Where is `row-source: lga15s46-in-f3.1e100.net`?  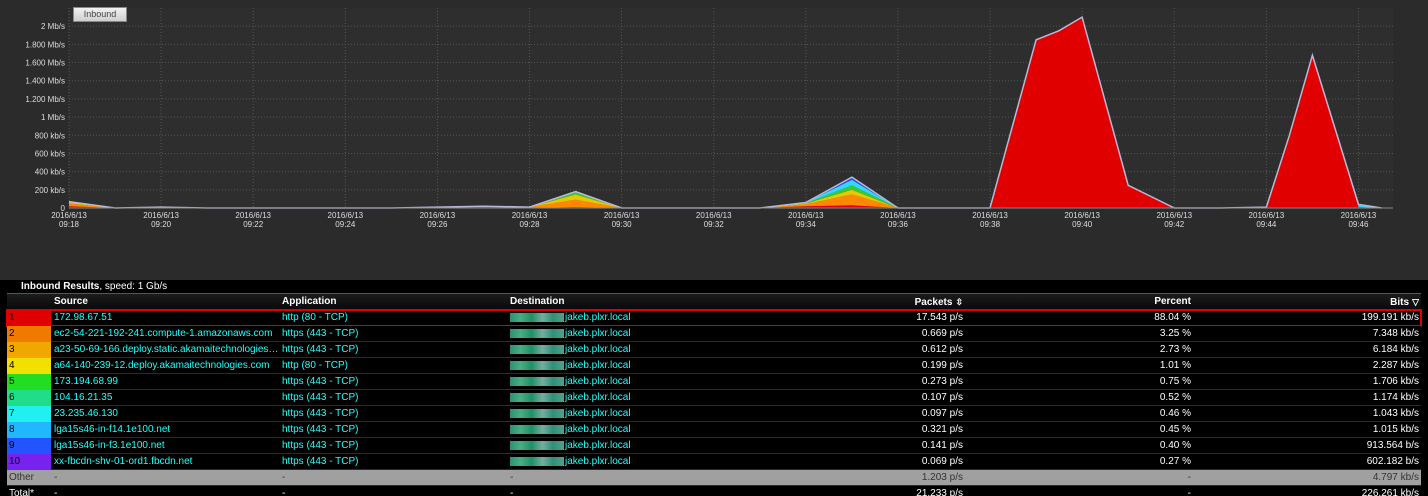 row-source: lga15s46-in-f3.1e100.net is located at coordinates (167, 446).